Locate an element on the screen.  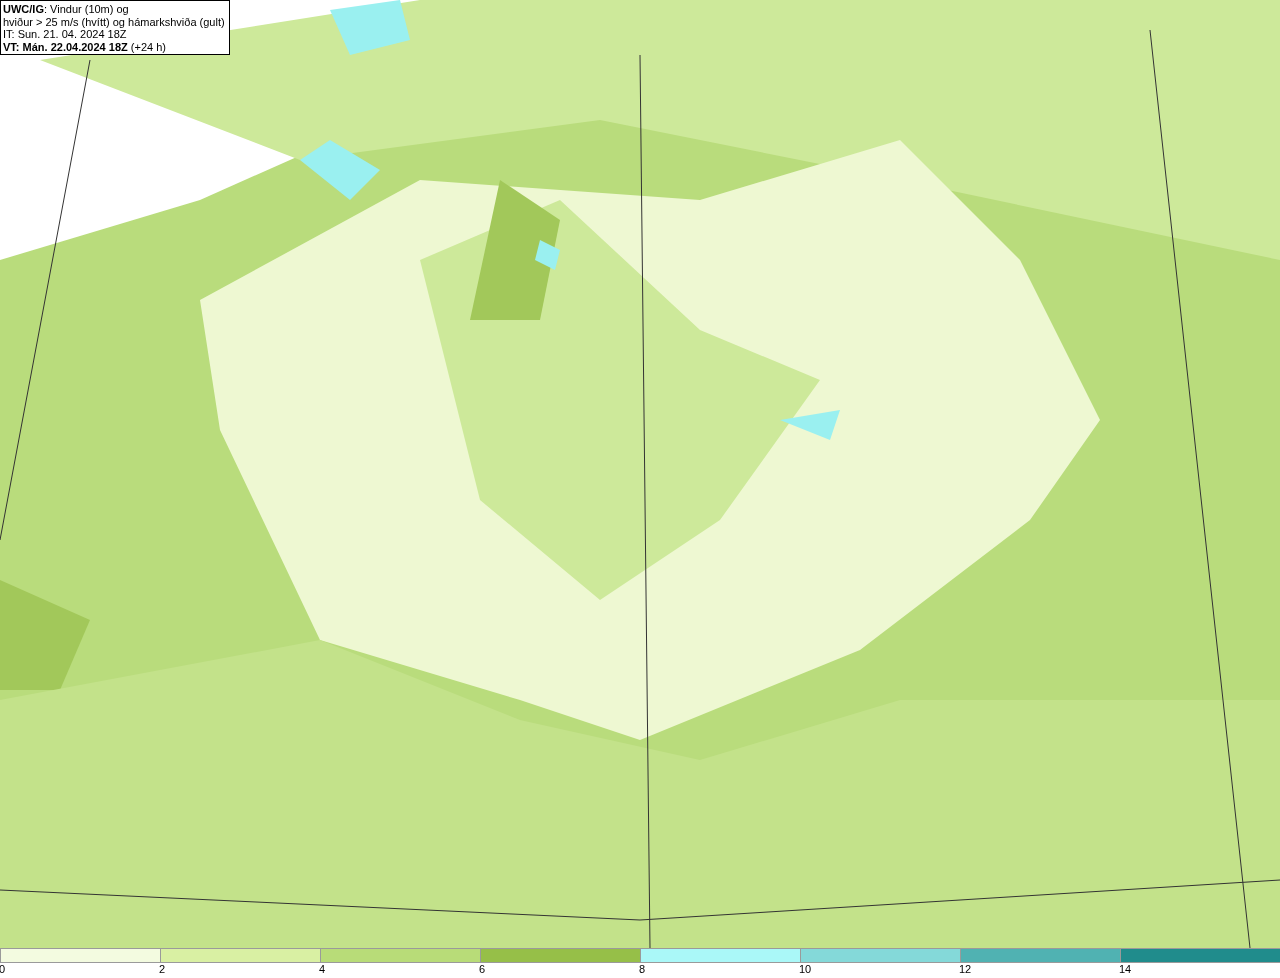
legend-label: 12 is located at coordinates (965, 969).